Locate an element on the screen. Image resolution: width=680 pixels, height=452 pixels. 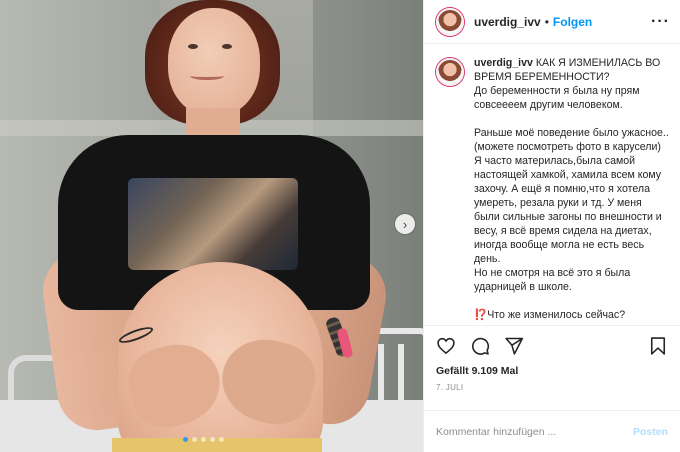
comment-box: Posten is located at coordinates (552, 431).